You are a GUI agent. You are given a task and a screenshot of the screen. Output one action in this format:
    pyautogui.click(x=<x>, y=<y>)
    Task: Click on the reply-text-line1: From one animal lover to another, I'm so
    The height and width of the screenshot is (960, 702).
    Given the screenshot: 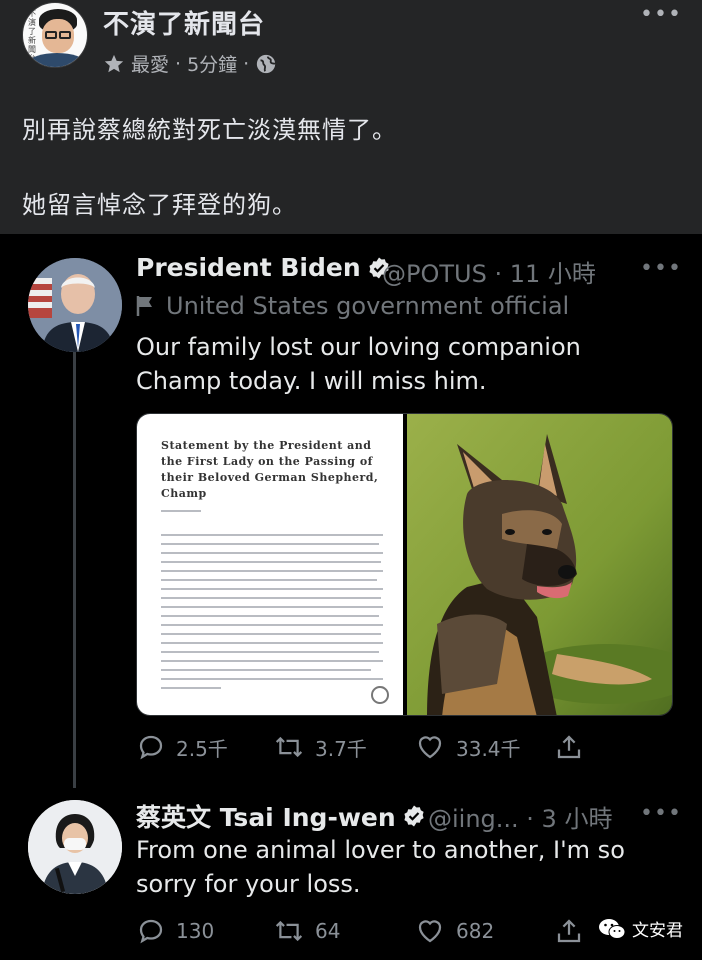 What is the action you would take?
    pyautogui.click(x=380, y=850)
    